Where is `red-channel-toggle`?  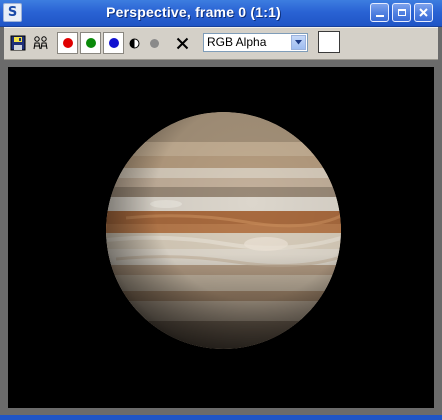 red-channel-toggle is located at coordinates (67, 43).